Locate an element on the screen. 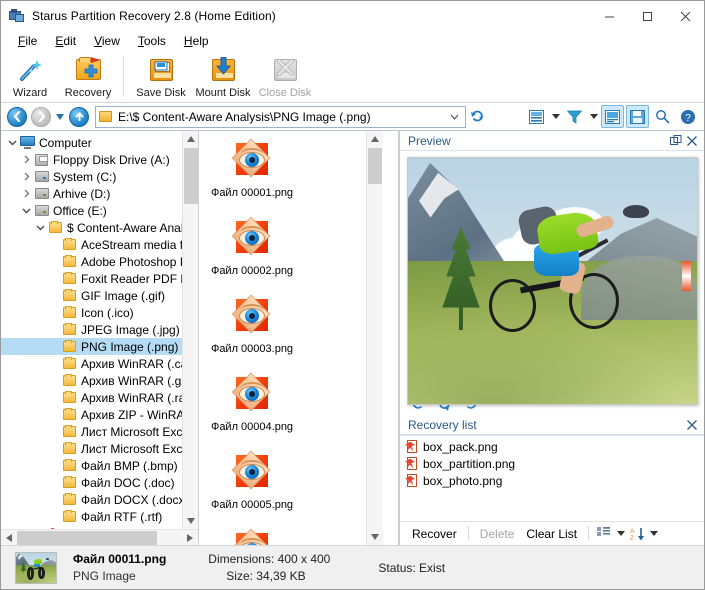  preview-close-button is located at coordinates (692, 141).